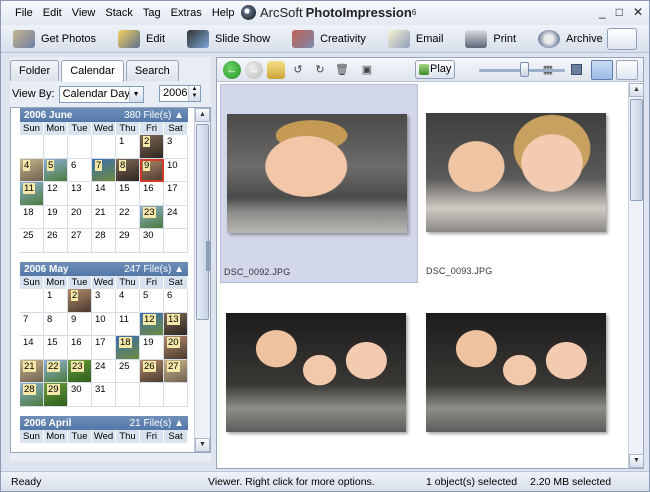 The image size is (650, 492). I want to click on scroll-up-icon: ▲, so click(636, 90).